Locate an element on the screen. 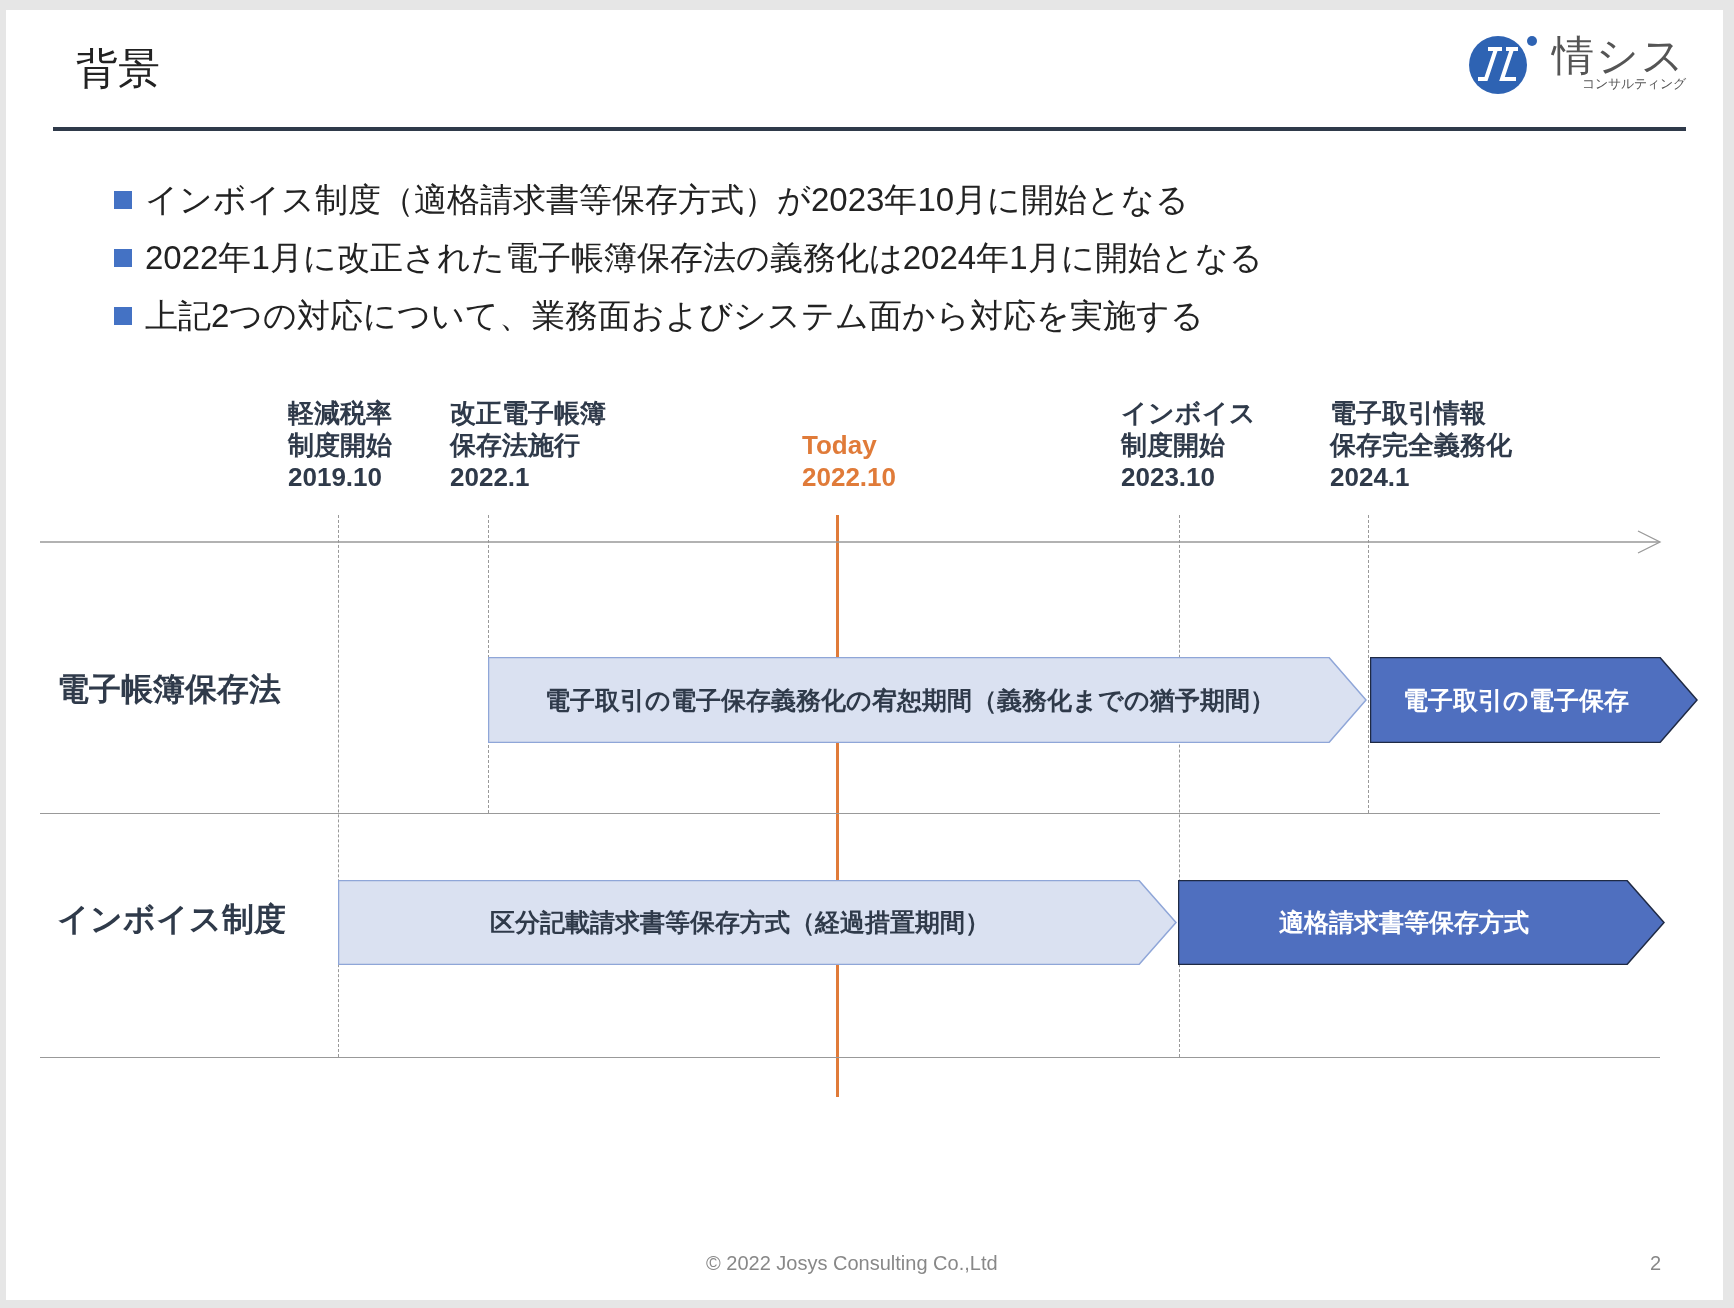  row-label: インボイス制度 is located at coordinates (171, 919).